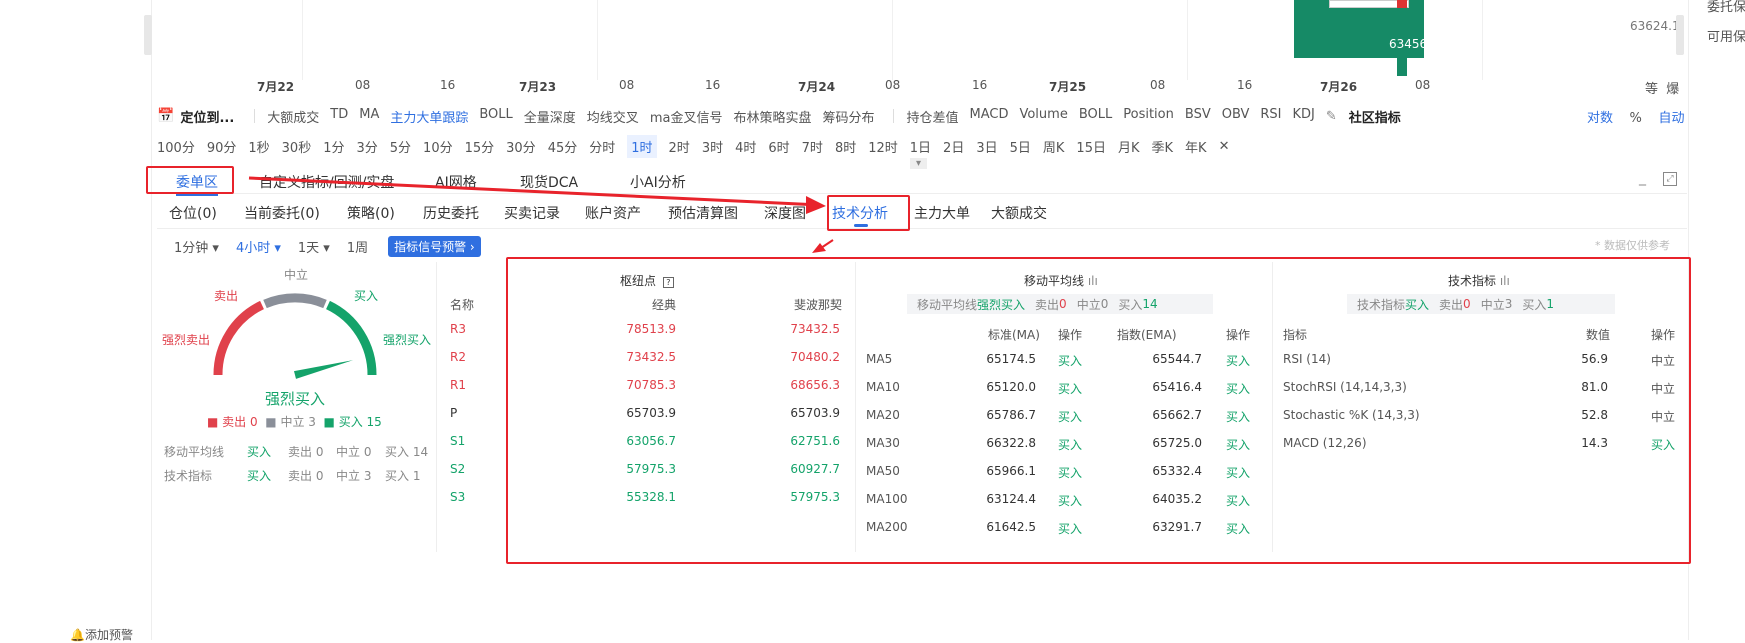 The image size is (1745, 643). Describe the element at coordinates (1014, 335) in the screenshot. I see `ma-header-std: 标准(MA)` at that location.